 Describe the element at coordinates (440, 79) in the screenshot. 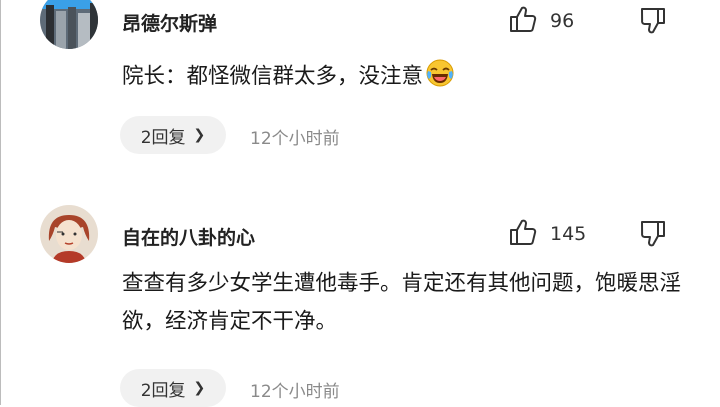

I see `tears-of-joy-emoji-icon` at that location.